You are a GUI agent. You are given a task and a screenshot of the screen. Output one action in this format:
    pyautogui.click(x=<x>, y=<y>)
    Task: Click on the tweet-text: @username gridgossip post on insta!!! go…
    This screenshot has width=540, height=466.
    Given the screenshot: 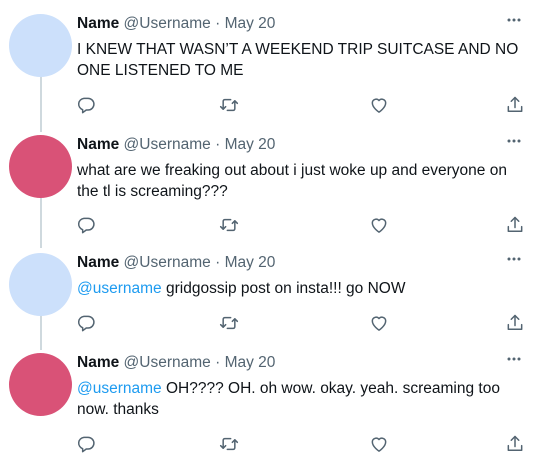 What is the action you would take?
    pyautogui.click(x=299, y=288)
    